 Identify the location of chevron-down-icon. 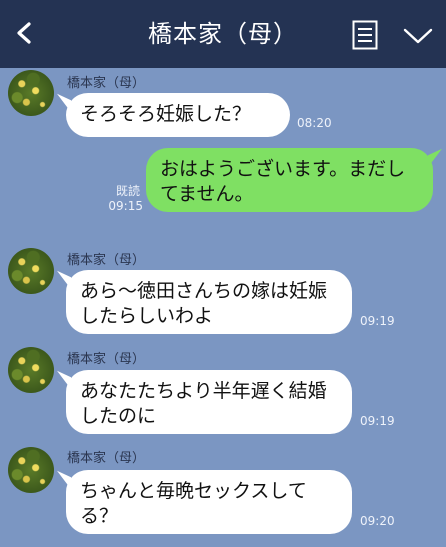
(418, 36).